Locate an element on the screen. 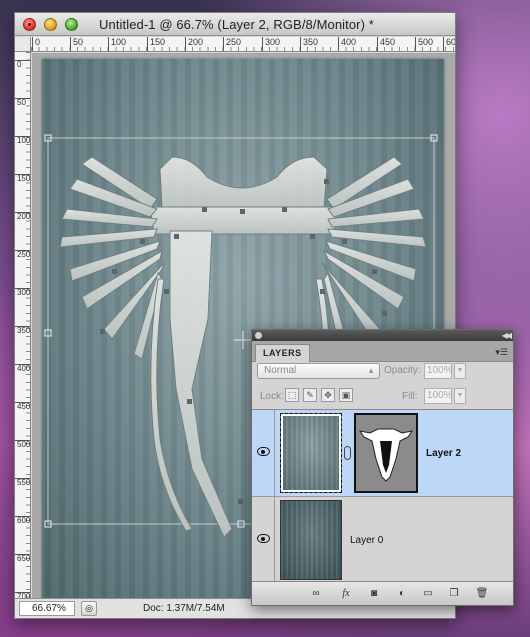  ruler-tick: 550 is located at coordinates (23, 482).